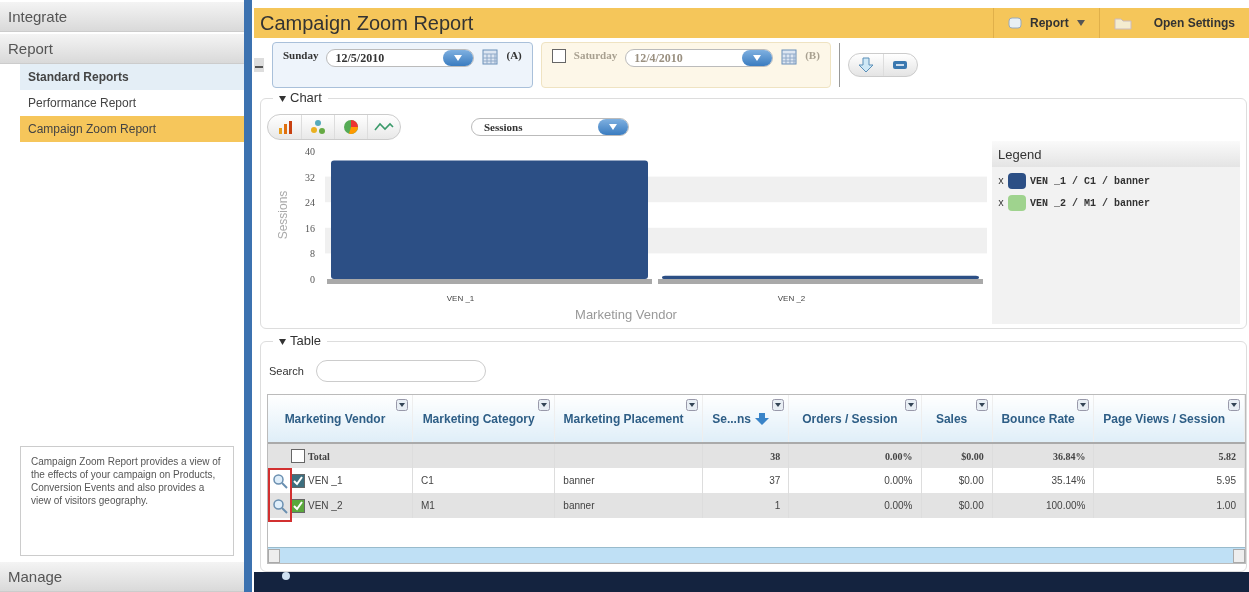 This screenshot has width=1249, height=592. What do you see at coordinates (286, 576) in the screenshot?
I see `circle-icon` at bounding box center [286, 576].